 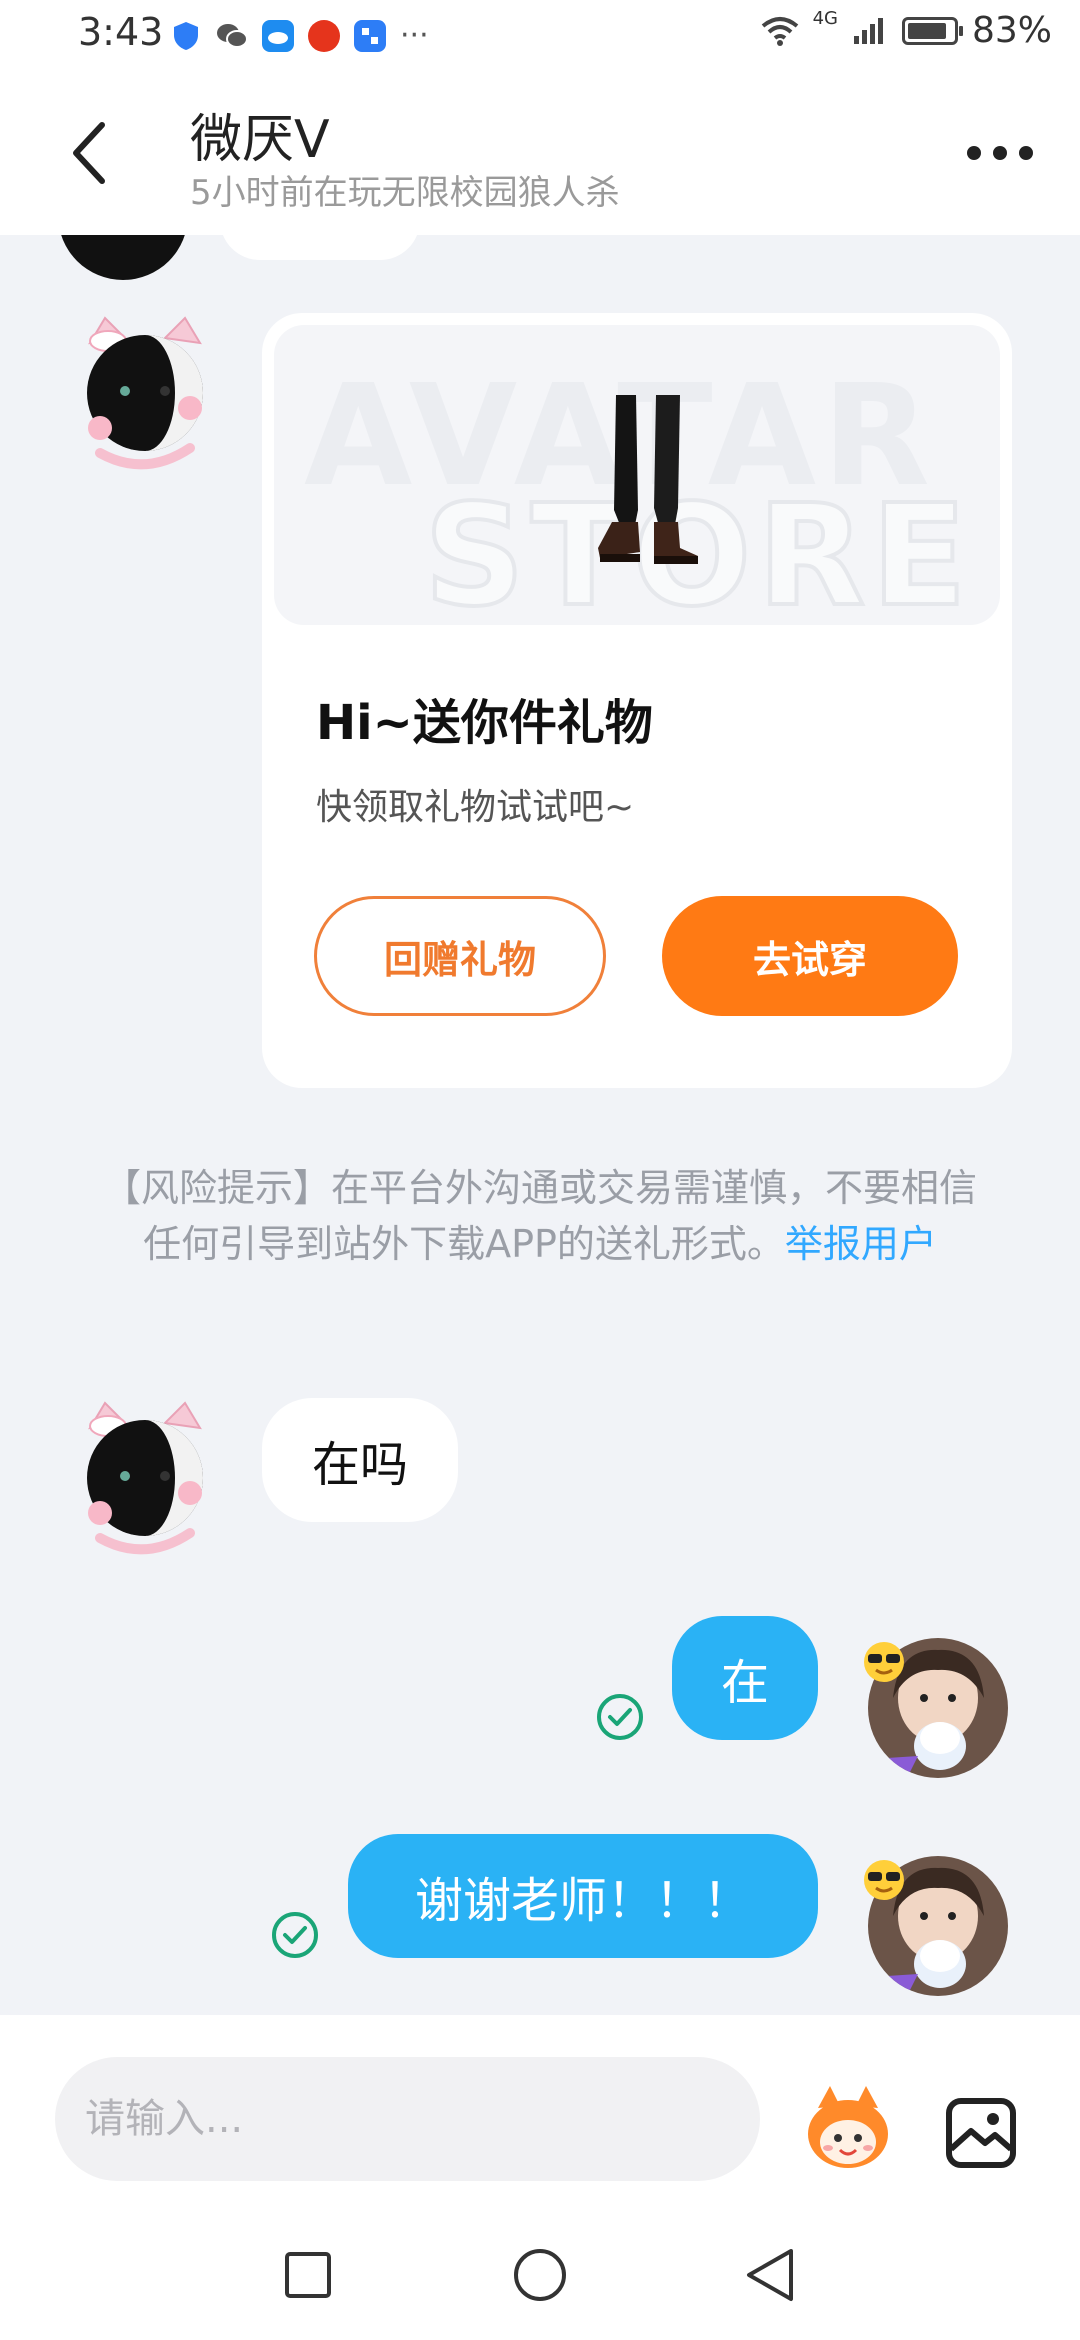 What do you see at coordinates (121, 32) in the screenshot?
I see `status-time: 3:43` at bounding box center [121, 32].